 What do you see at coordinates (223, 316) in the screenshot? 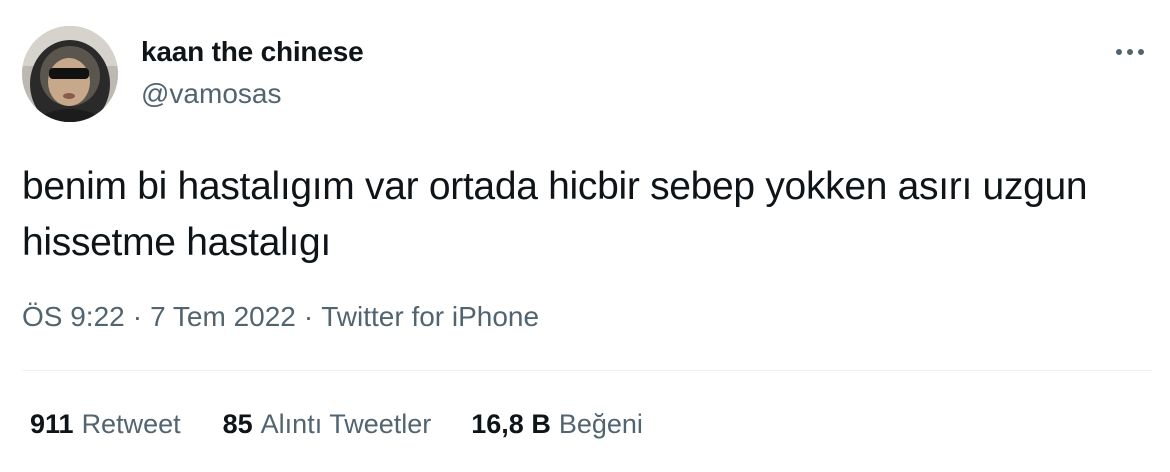
I see `tweet-date: 7 Tem 2022` at bounding box center [223, 316].